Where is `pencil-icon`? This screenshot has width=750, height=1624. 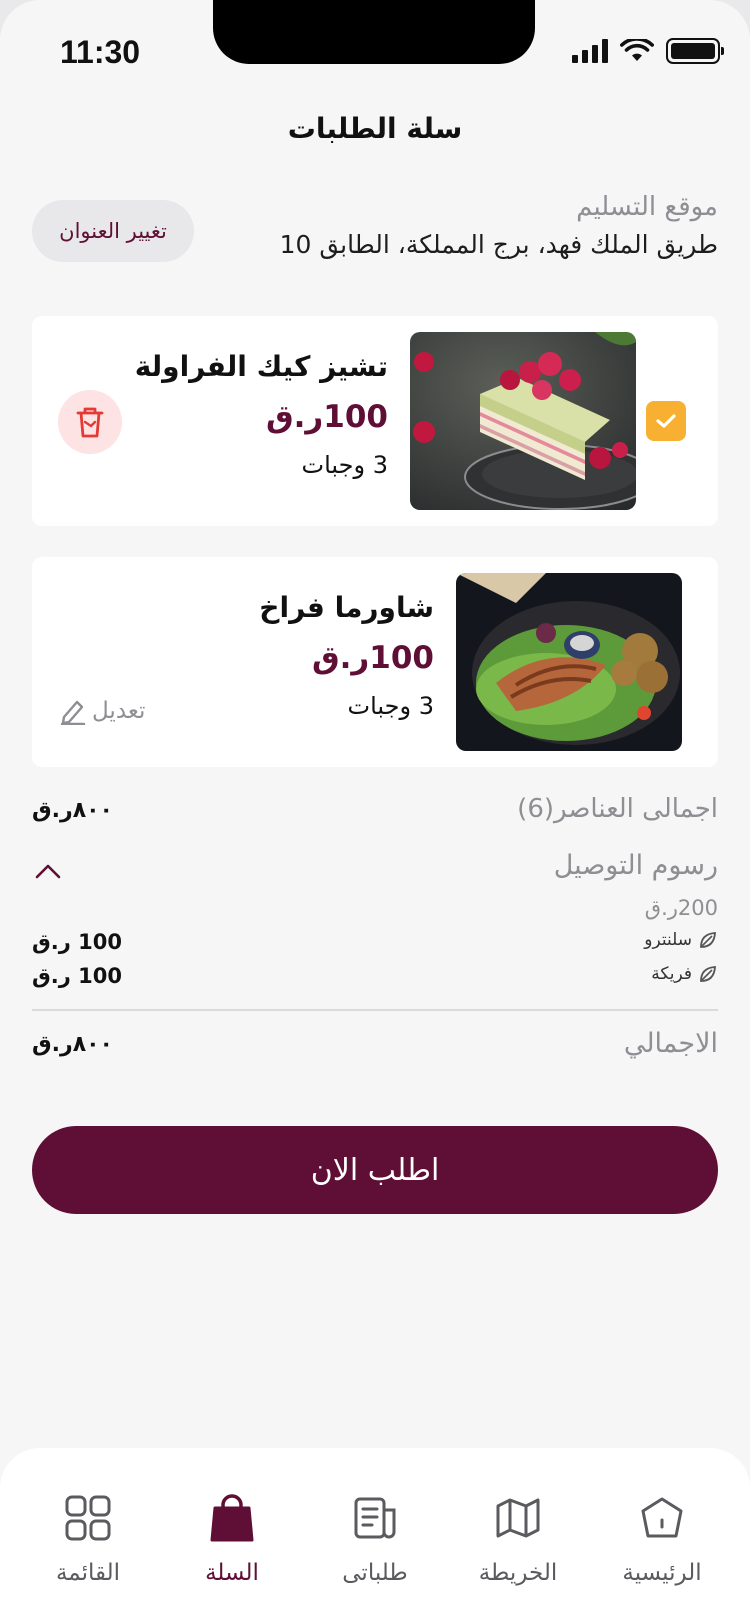
pencil-icon is located at coordinates (73, 712).